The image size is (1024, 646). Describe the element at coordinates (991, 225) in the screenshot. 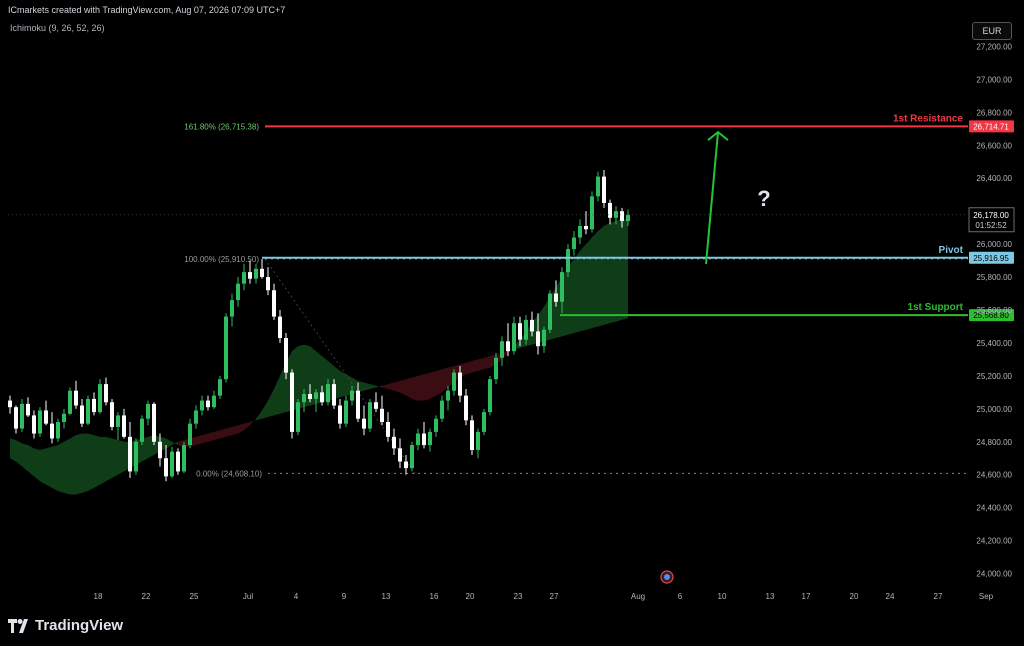

I see `countdown-label: 01:52:52` at that location.